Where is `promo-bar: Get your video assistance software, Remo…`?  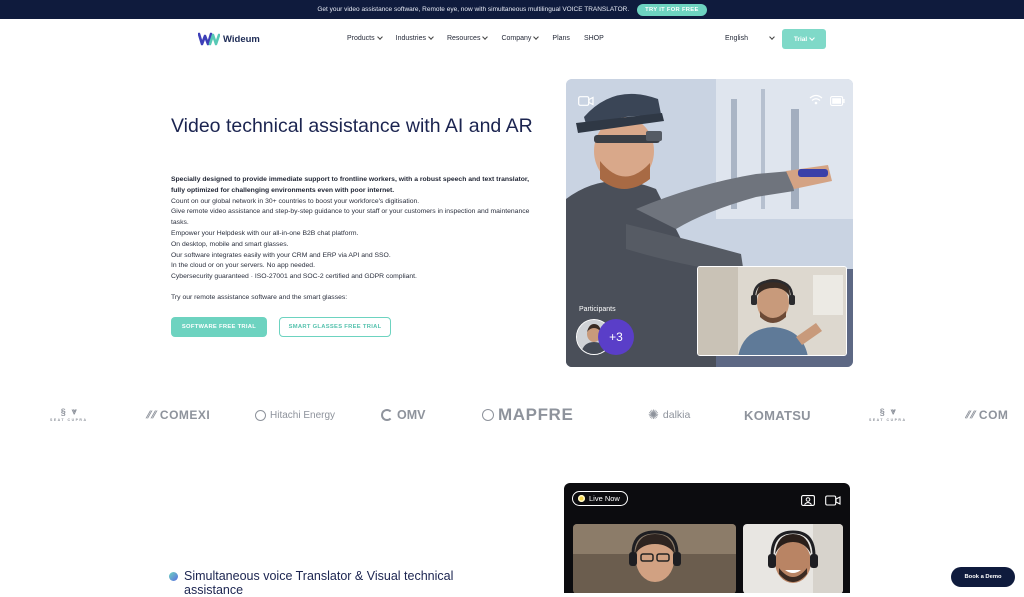 promo-bar: Get your video assistance software, Remo… is located at coordinates (512, 9).